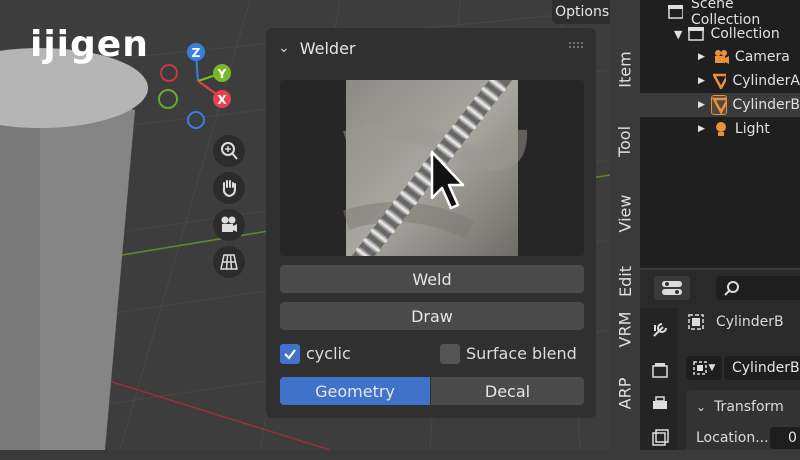 The width and height of the screenshot is (800, 460). I want to click on outliner-item-cylinderb: ▶ CylinderB, so click(720, 105).